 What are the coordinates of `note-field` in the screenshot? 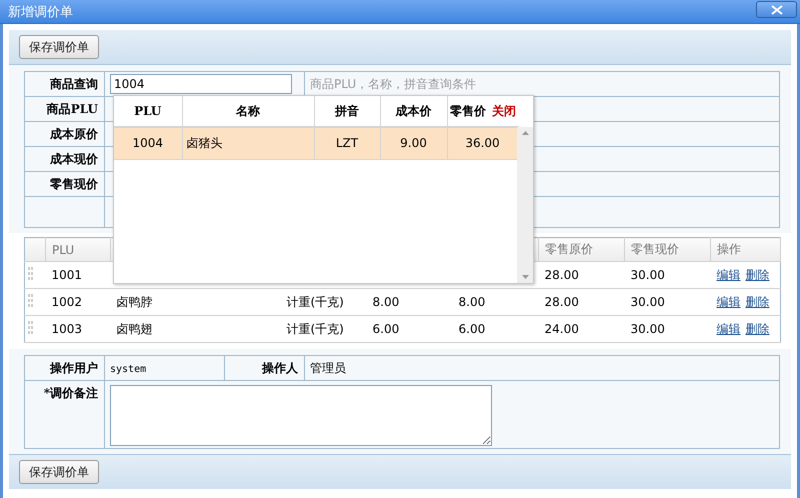 It's located at (301, 415).